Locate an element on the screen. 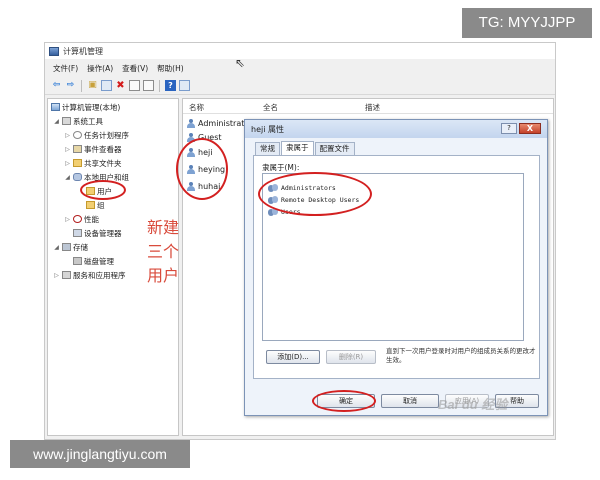 The image size is (600, 480). highlight-group-list is located at coordinates (315, 194).